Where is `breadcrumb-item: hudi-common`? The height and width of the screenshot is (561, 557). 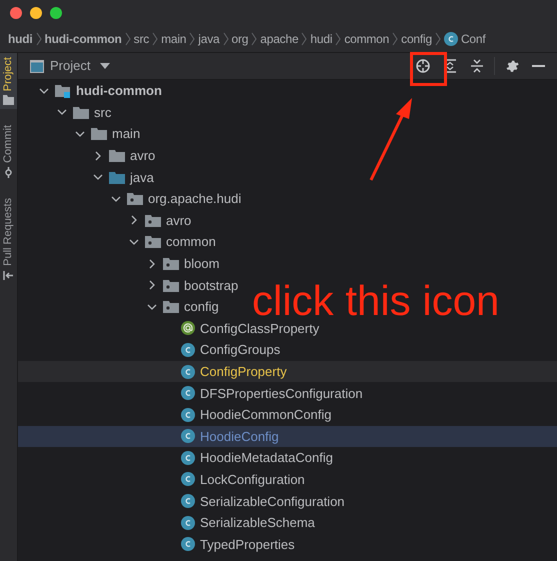 breadcrumb-item: hudi-common is located at coordinates (83, 39).